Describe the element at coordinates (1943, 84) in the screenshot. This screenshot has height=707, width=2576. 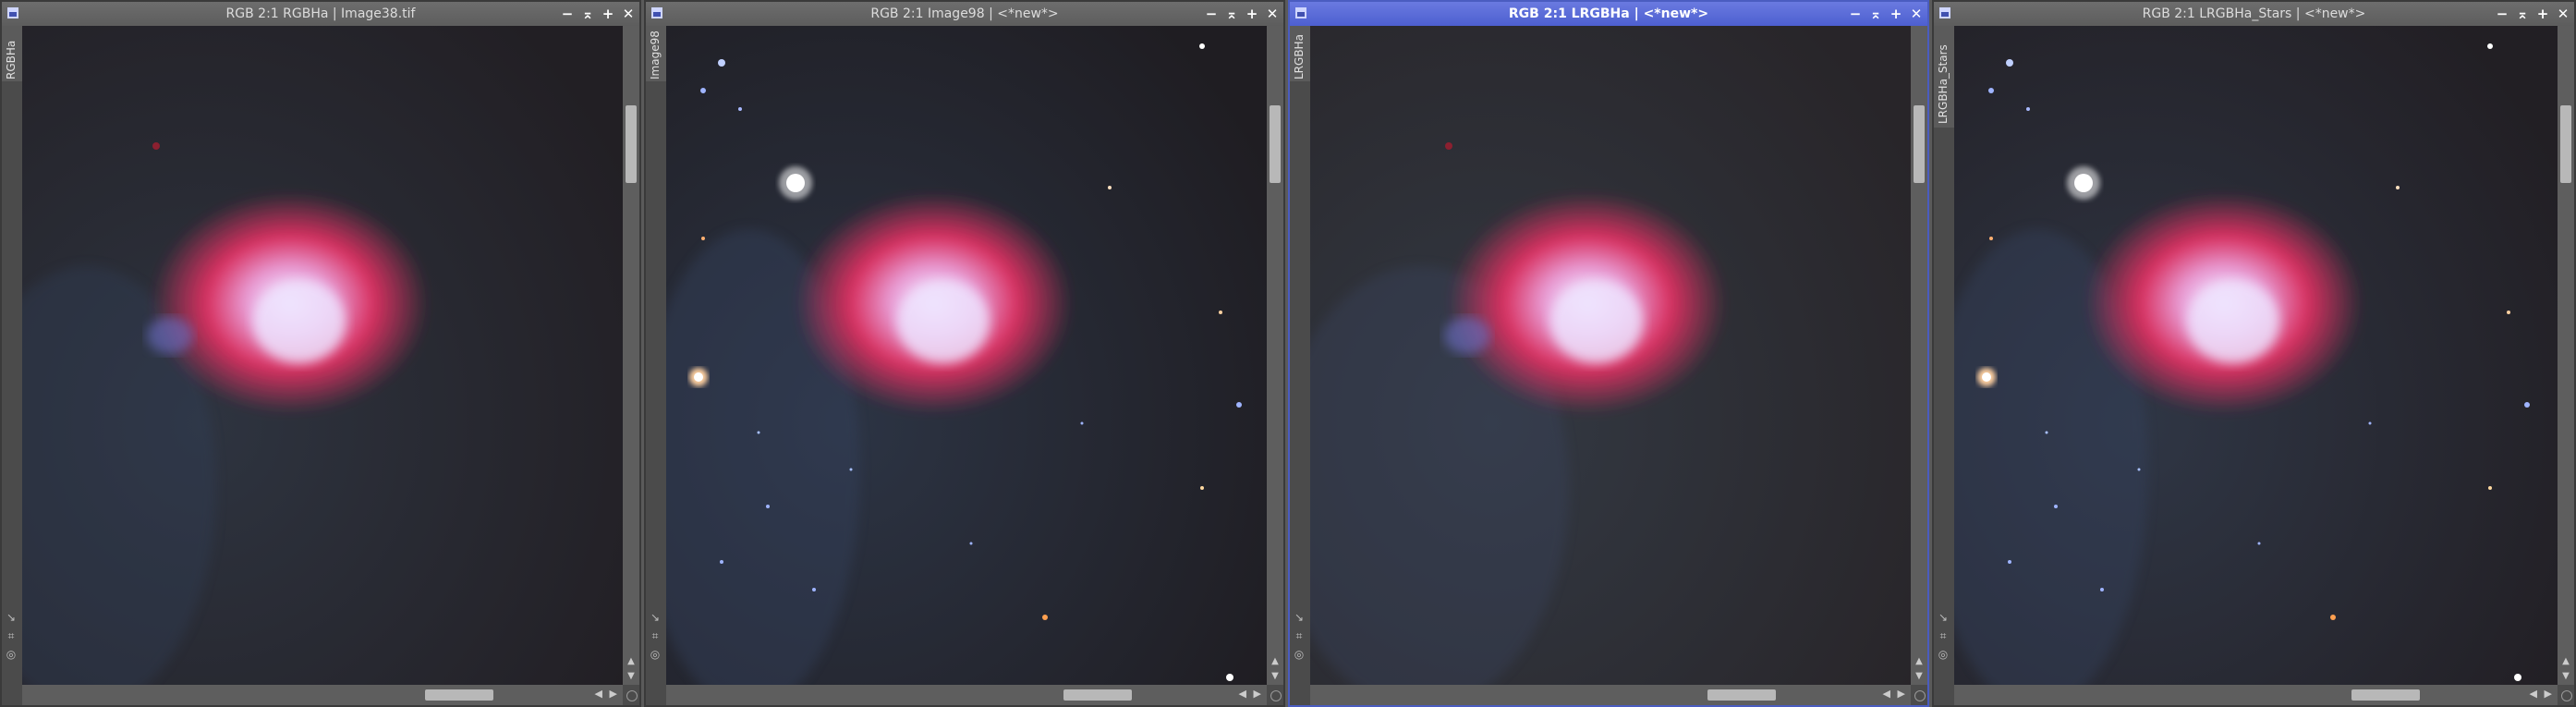
I see `side-tab-label: LRGBHa_Stars` at that location.